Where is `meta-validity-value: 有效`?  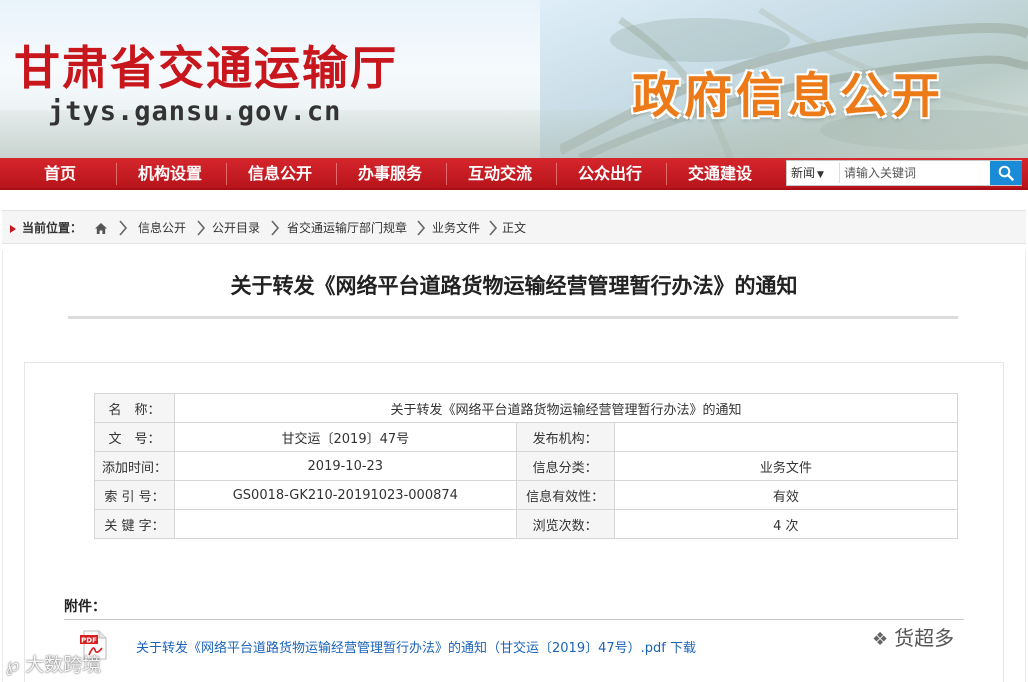
meta-validity-value: 有效 is located at coordinates (786, 495).